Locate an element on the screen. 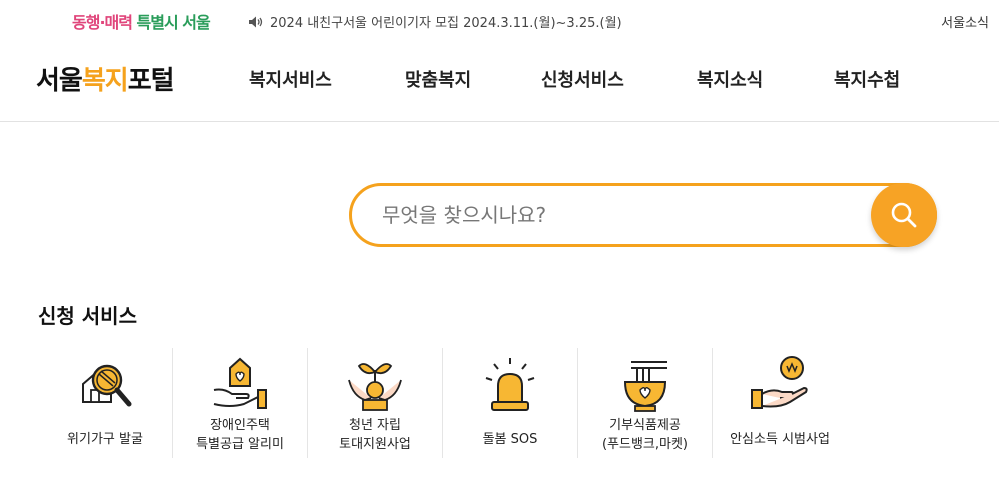  alarm-light-icon is located at coordinates (510, 384).